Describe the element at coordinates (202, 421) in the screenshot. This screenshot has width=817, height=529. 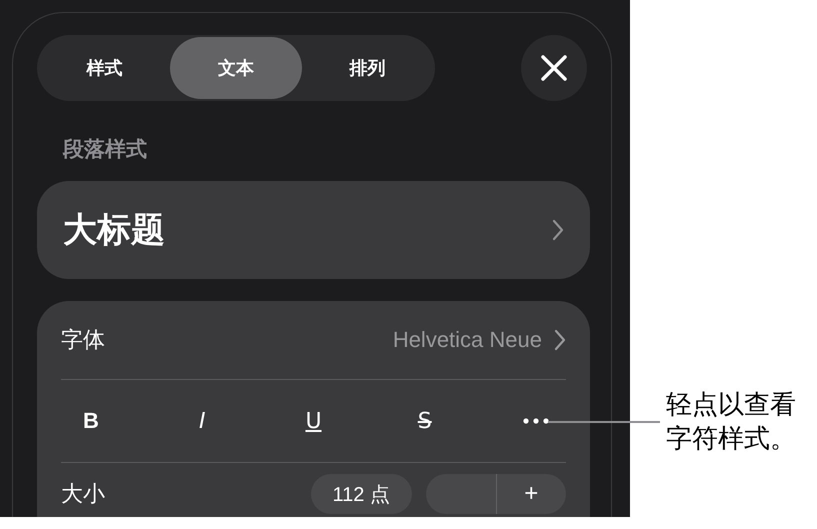
I see `italic-button: I` at that location.